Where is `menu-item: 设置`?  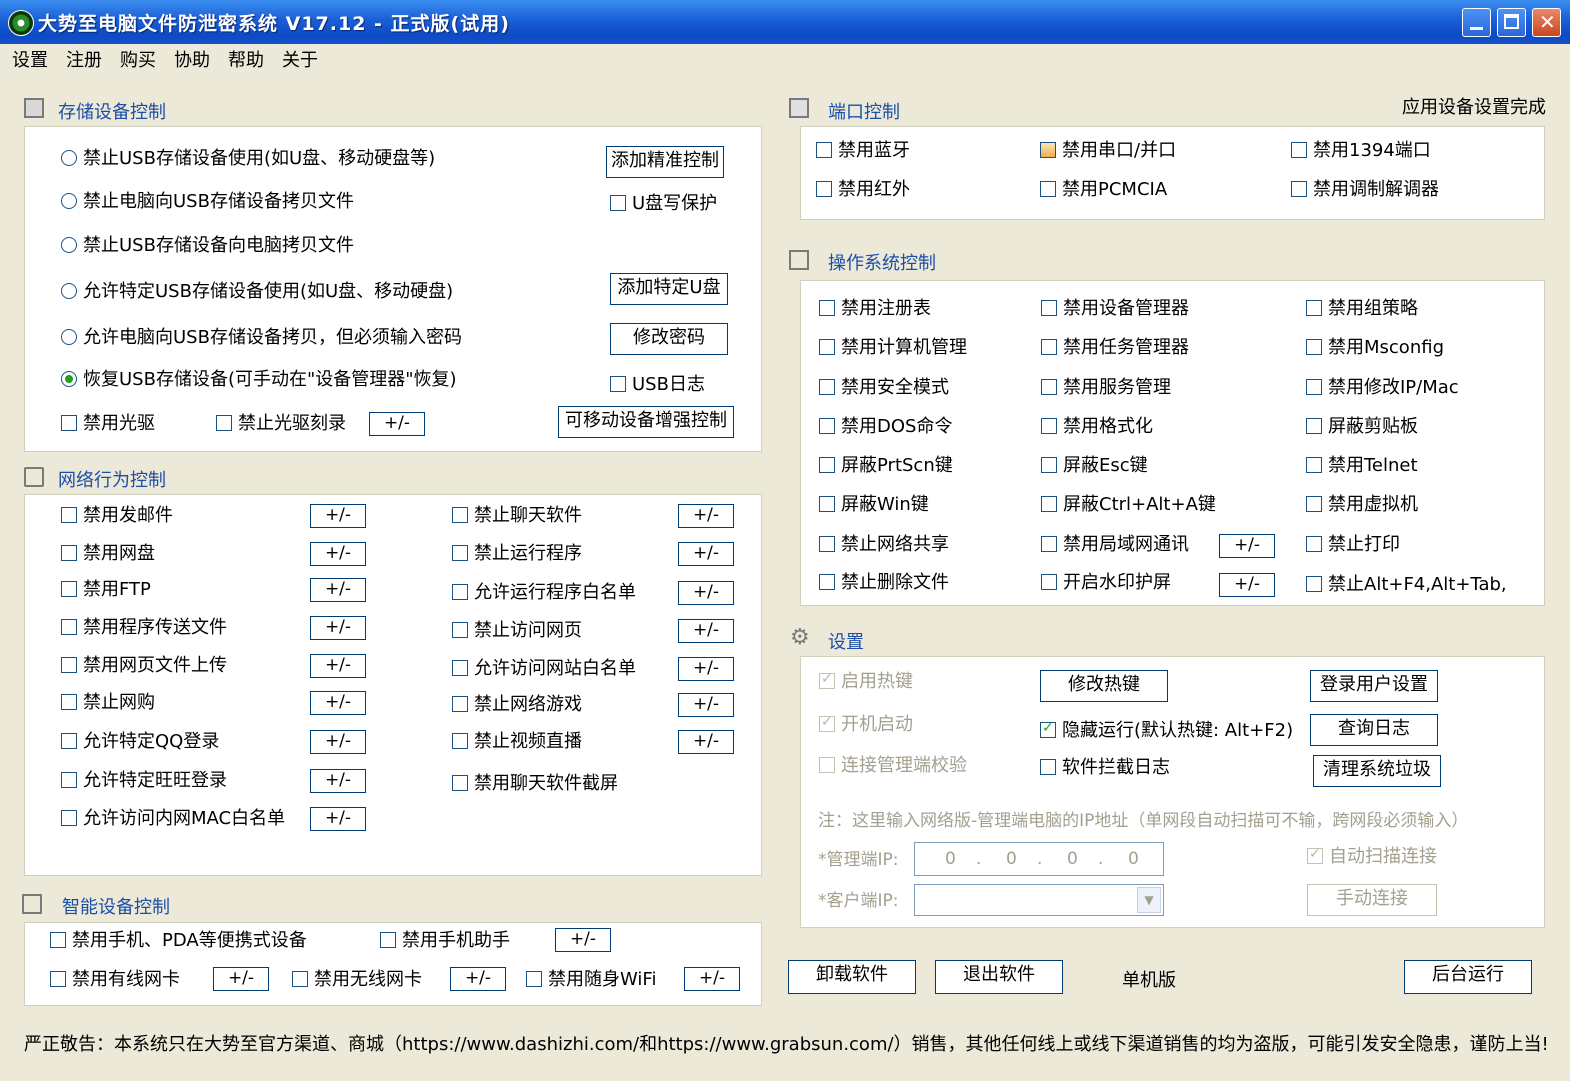 menu-item: 设置 is located at coordinates (30, 59).